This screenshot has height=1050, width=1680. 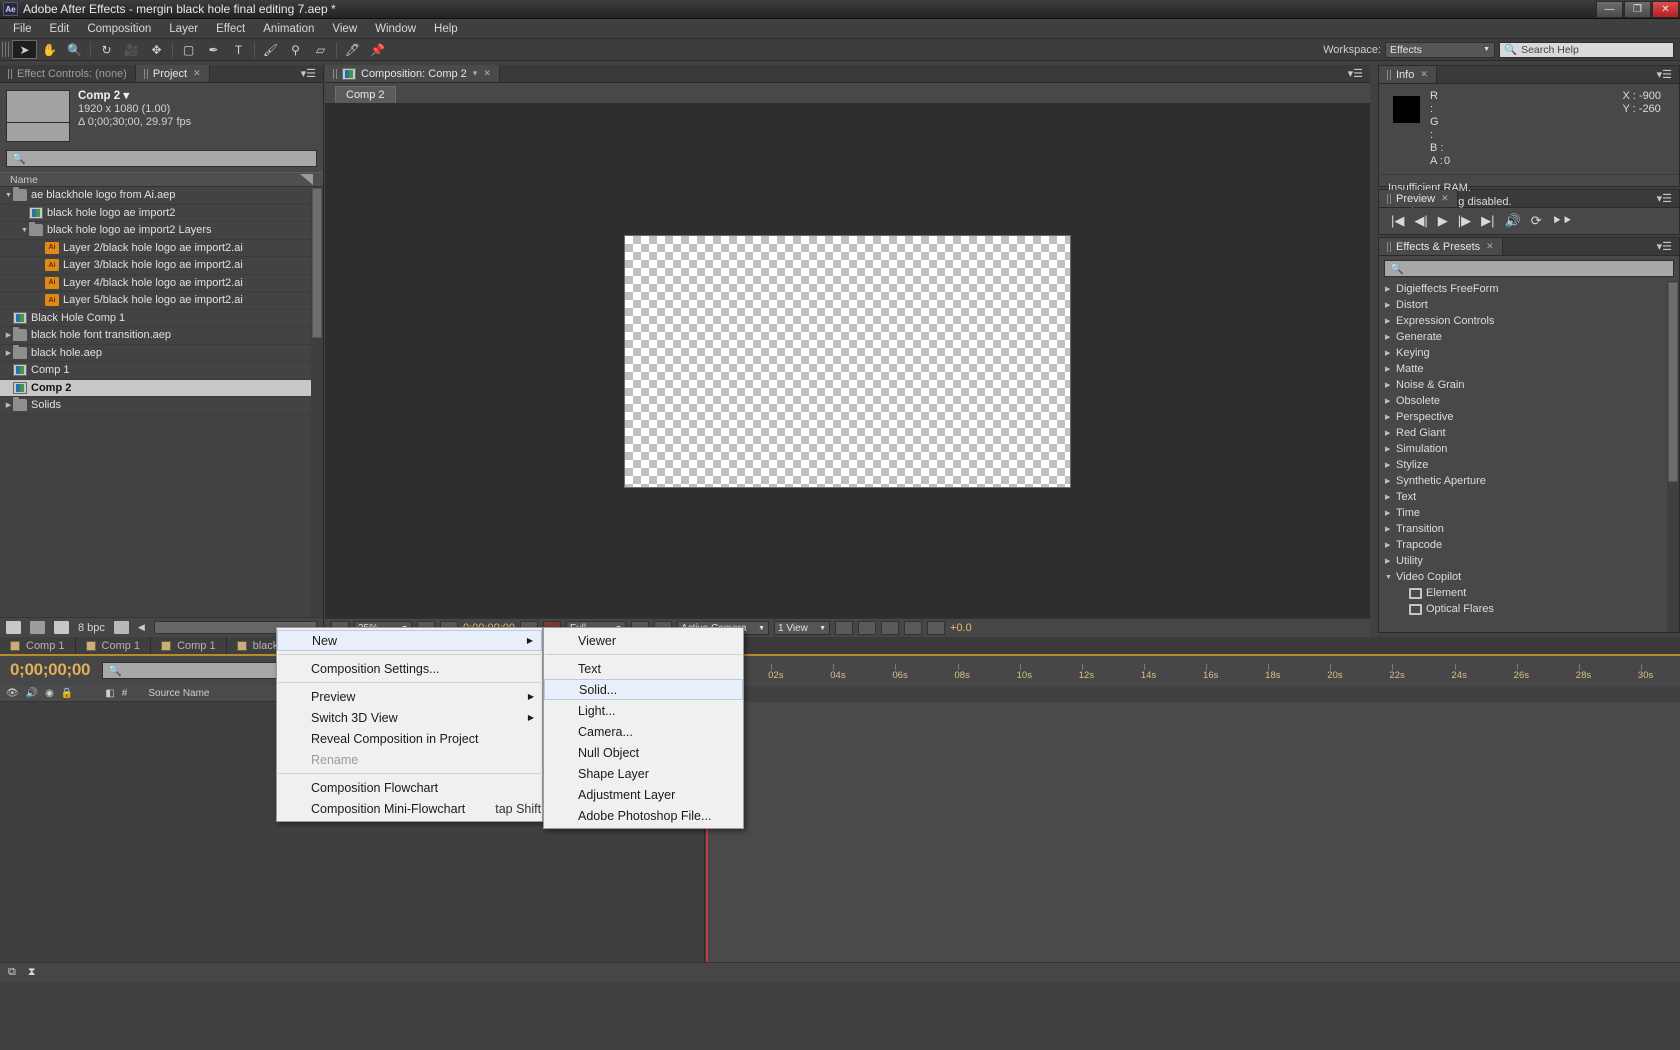 What do you see at coordinates (1529, 593) in the screenshot?
I see `effects-item-row: Element` at bounding box center [1529, 593].